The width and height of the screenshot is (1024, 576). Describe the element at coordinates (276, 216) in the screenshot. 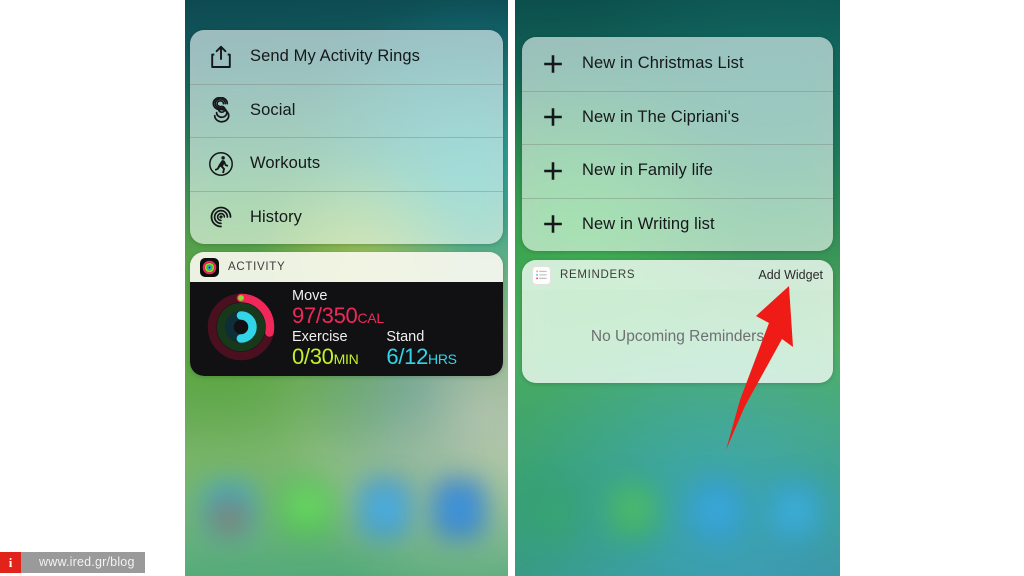

I see `quick-action-label: History` at that location.